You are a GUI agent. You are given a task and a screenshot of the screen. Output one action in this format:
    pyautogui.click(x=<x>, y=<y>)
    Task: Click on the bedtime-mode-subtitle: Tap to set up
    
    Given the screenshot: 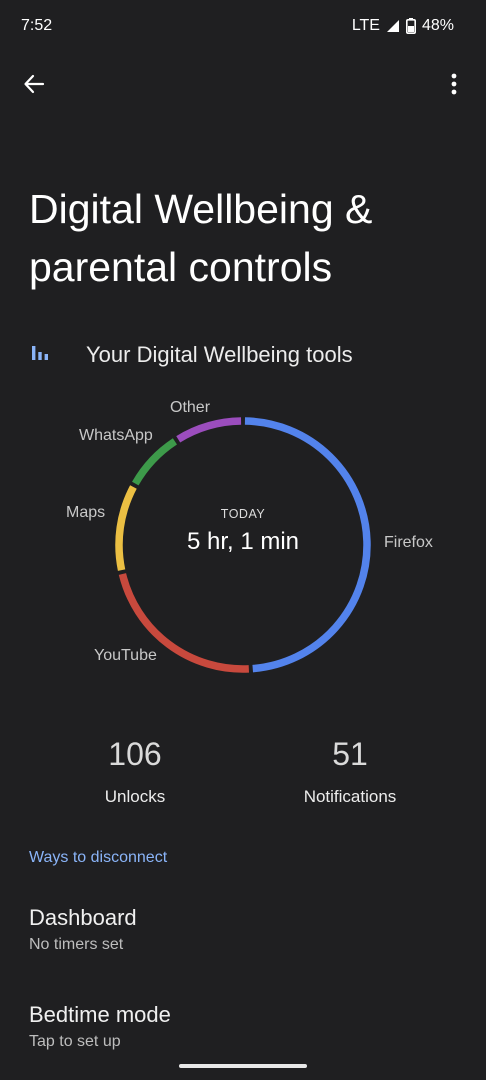 What is the action you would take?
    pyautogui.click(x=75, y=1041)
    